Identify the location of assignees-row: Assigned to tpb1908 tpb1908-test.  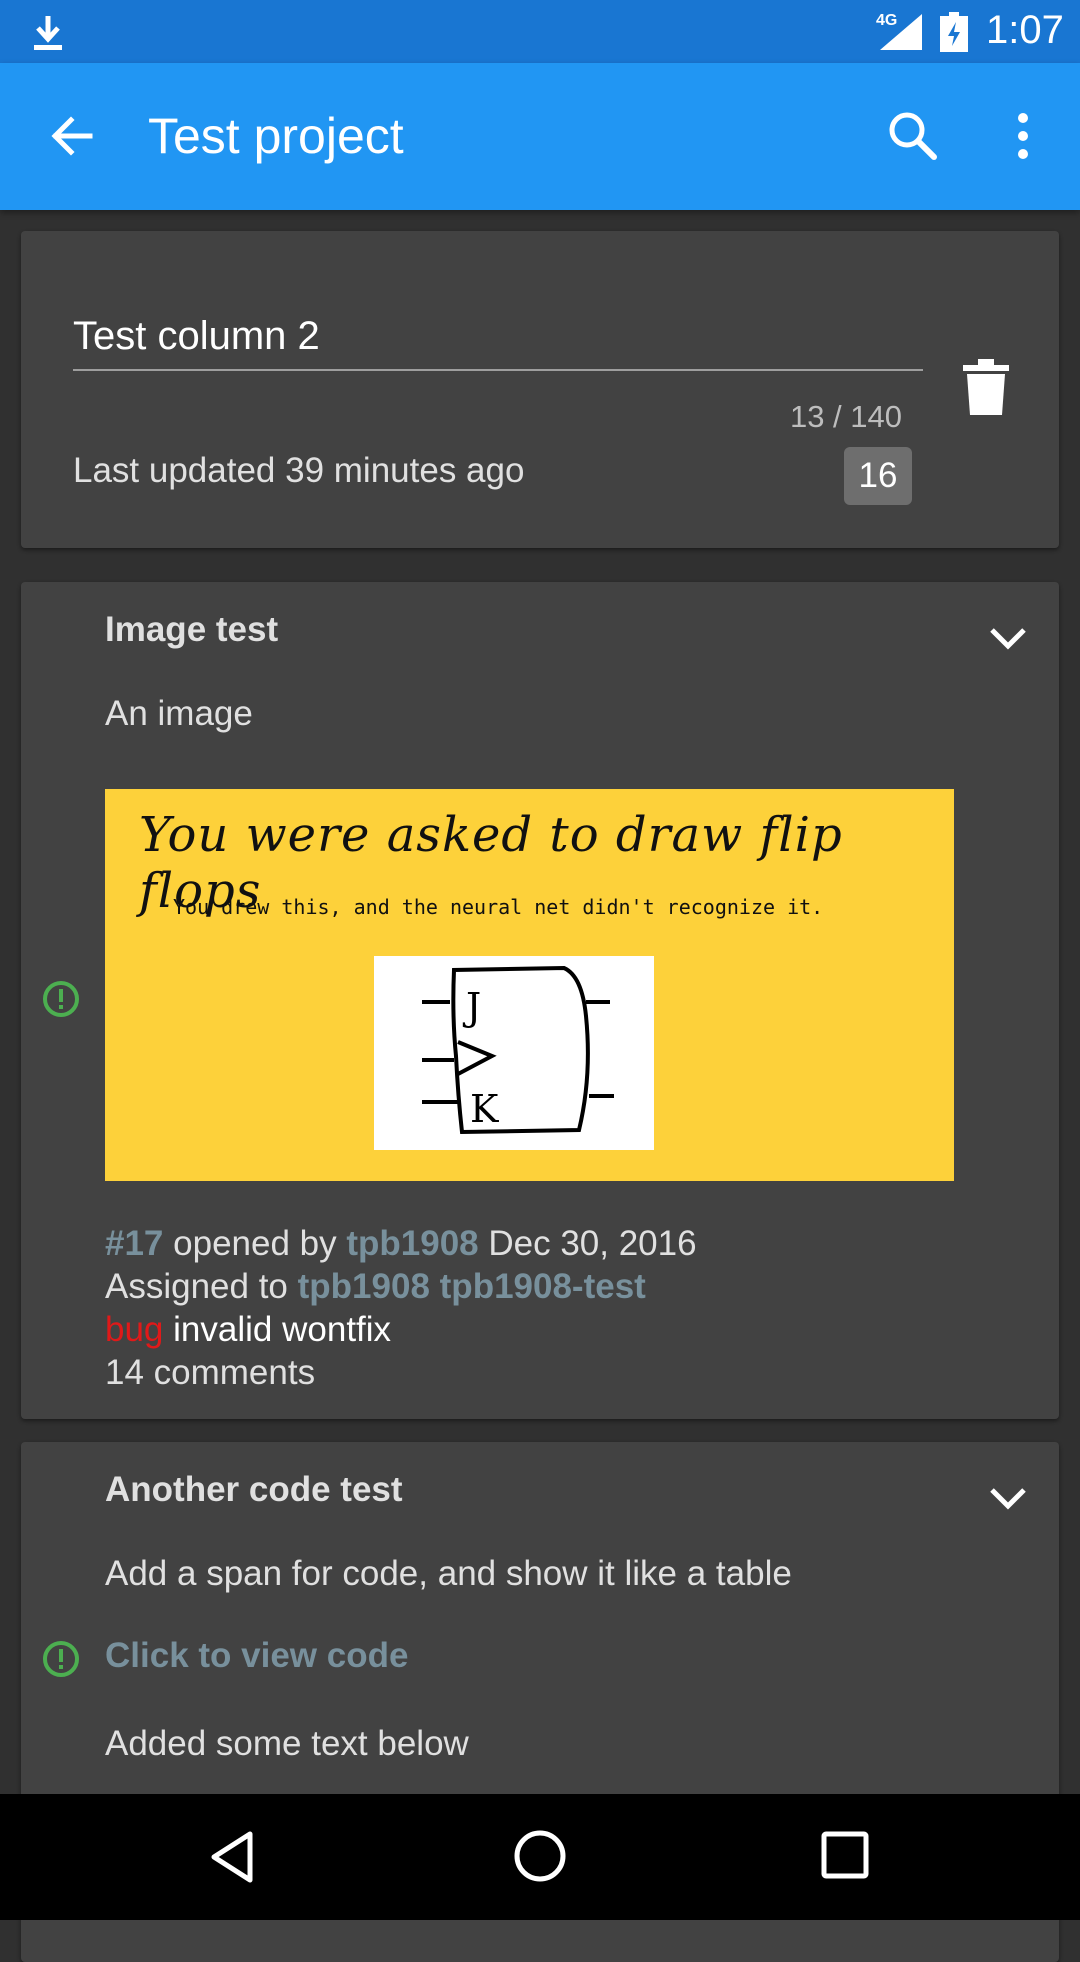
(401, 1286).